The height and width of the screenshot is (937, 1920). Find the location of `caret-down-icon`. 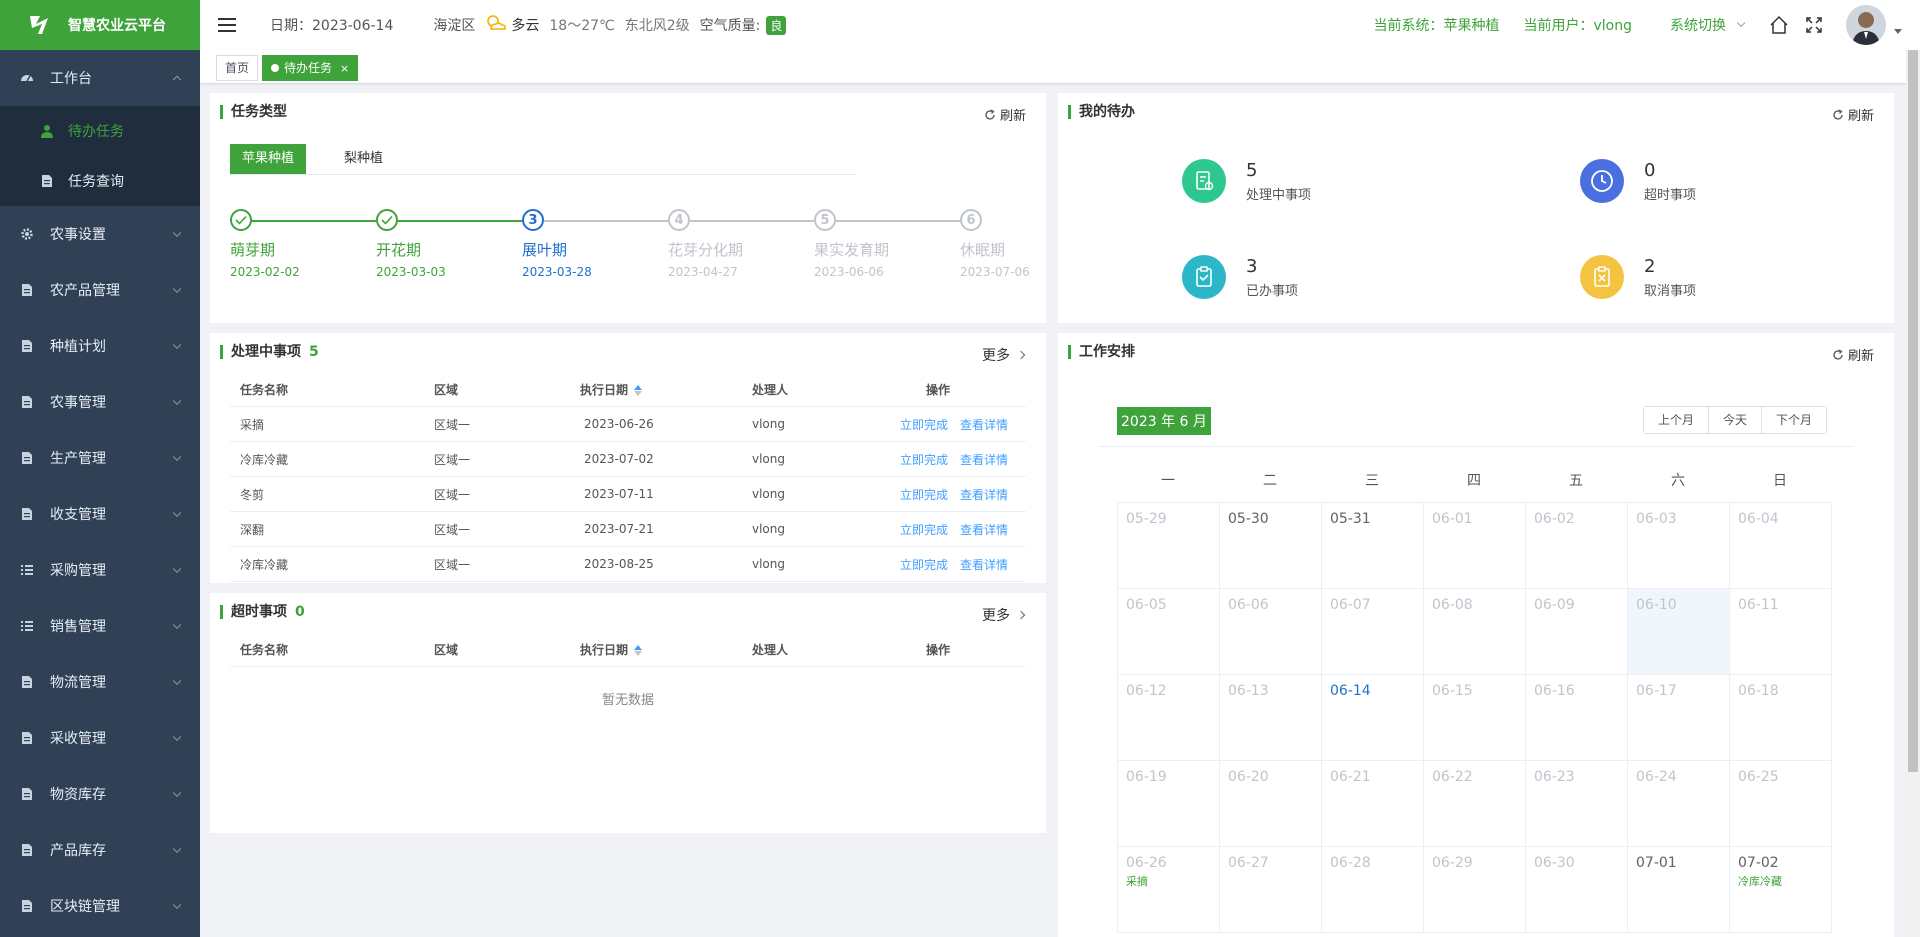

caret-down-icon is located at coordinates (1898, 31).